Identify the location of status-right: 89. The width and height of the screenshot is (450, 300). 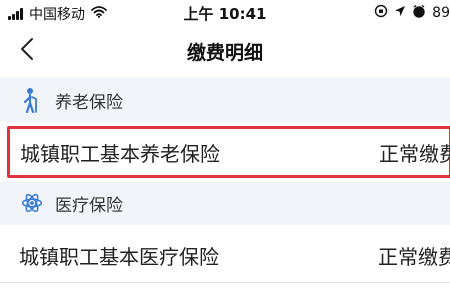
(412, 13).